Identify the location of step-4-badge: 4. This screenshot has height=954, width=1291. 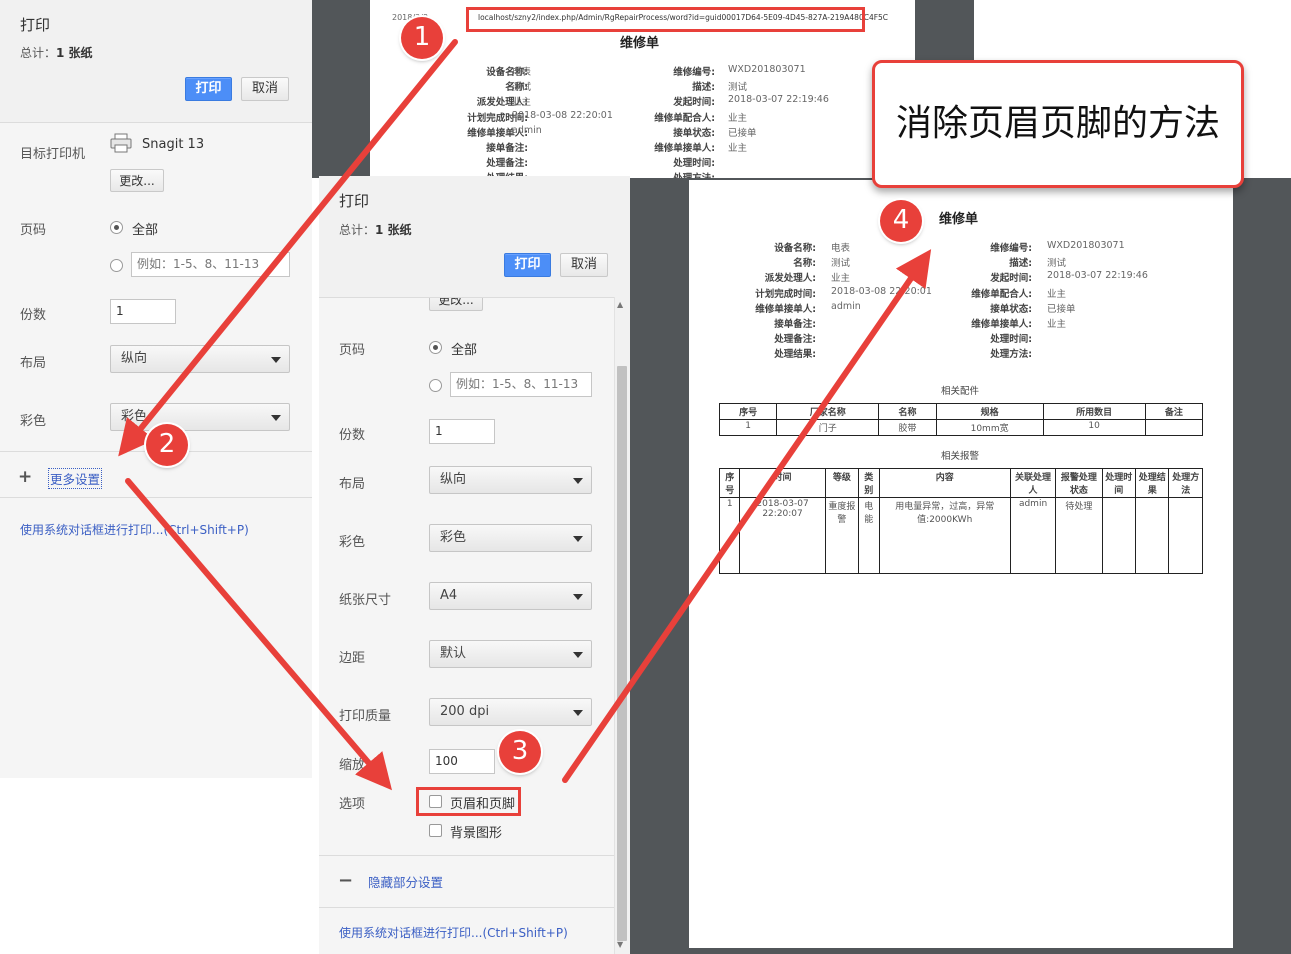
(901, 221).